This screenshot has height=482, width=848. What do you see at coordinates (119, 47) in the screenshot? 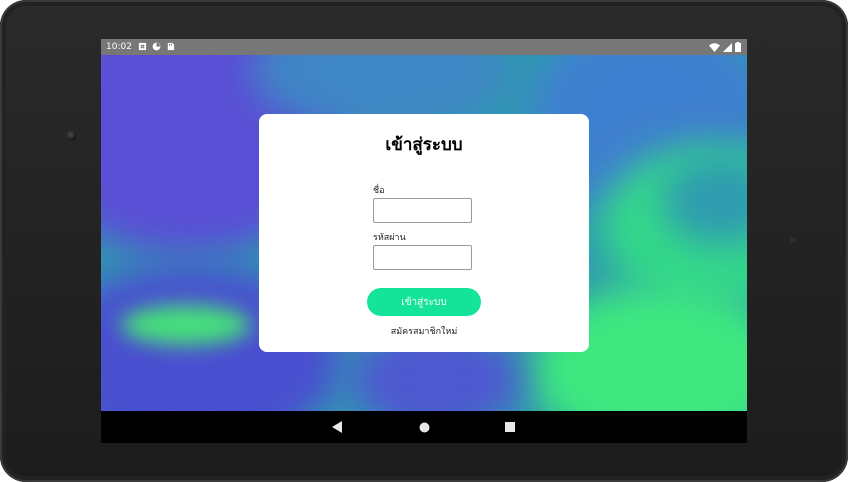
I see `status-time: 10:02` at bounding box center [119, 47].